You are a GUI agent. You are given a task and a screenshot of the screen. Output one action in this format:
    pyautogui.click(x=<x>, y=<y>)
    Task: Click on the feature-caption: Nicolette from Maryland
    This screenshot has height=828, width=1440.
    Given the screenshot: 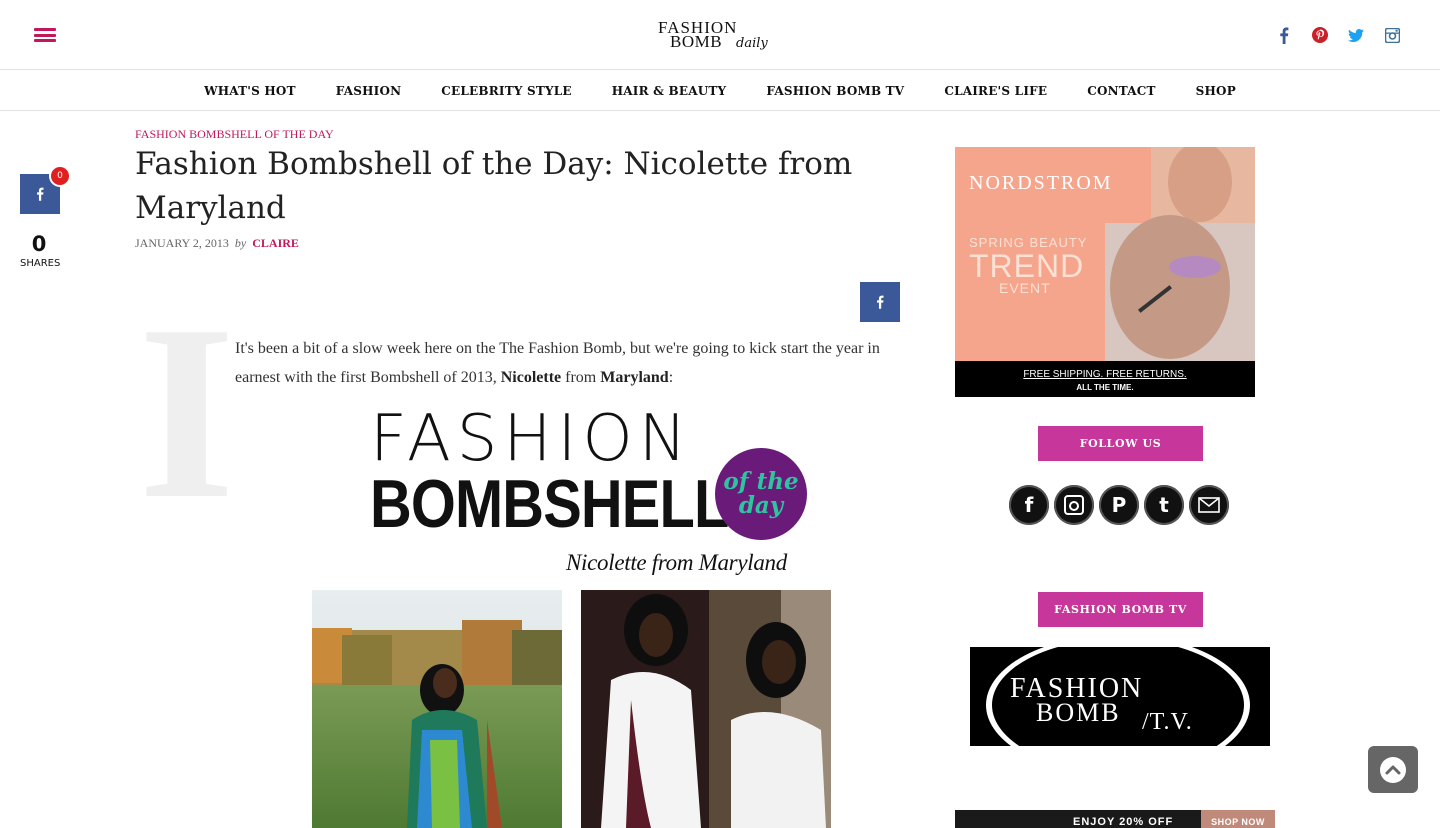 What is the action you would take?
    pyautogui.click(x=676, y=562)
    